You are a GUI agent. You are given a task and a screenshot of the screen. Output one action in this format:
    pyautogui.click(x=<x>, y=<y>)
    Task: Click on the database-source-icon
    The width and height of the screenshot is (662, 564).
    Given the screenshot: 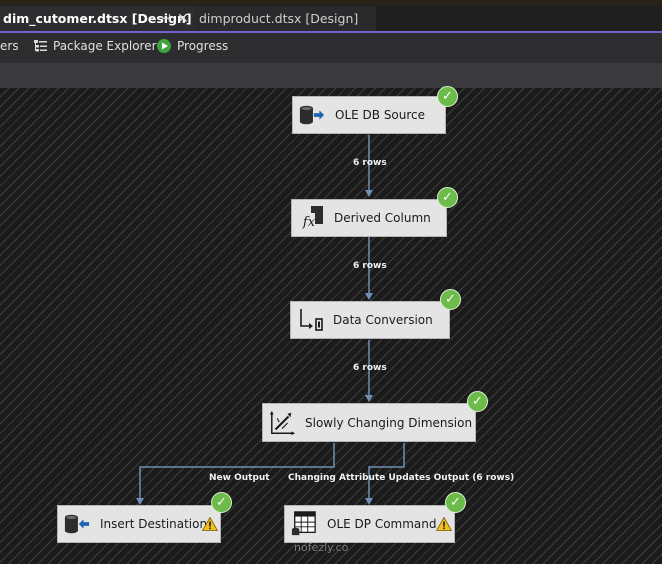 What is the action you would take?
    pyautogui.click(x=312, y=115)
    